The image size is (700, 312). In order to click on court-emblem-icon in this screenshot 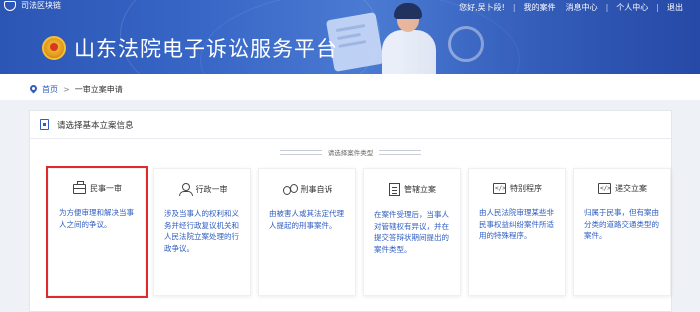, I will do `click(54, 48)`.